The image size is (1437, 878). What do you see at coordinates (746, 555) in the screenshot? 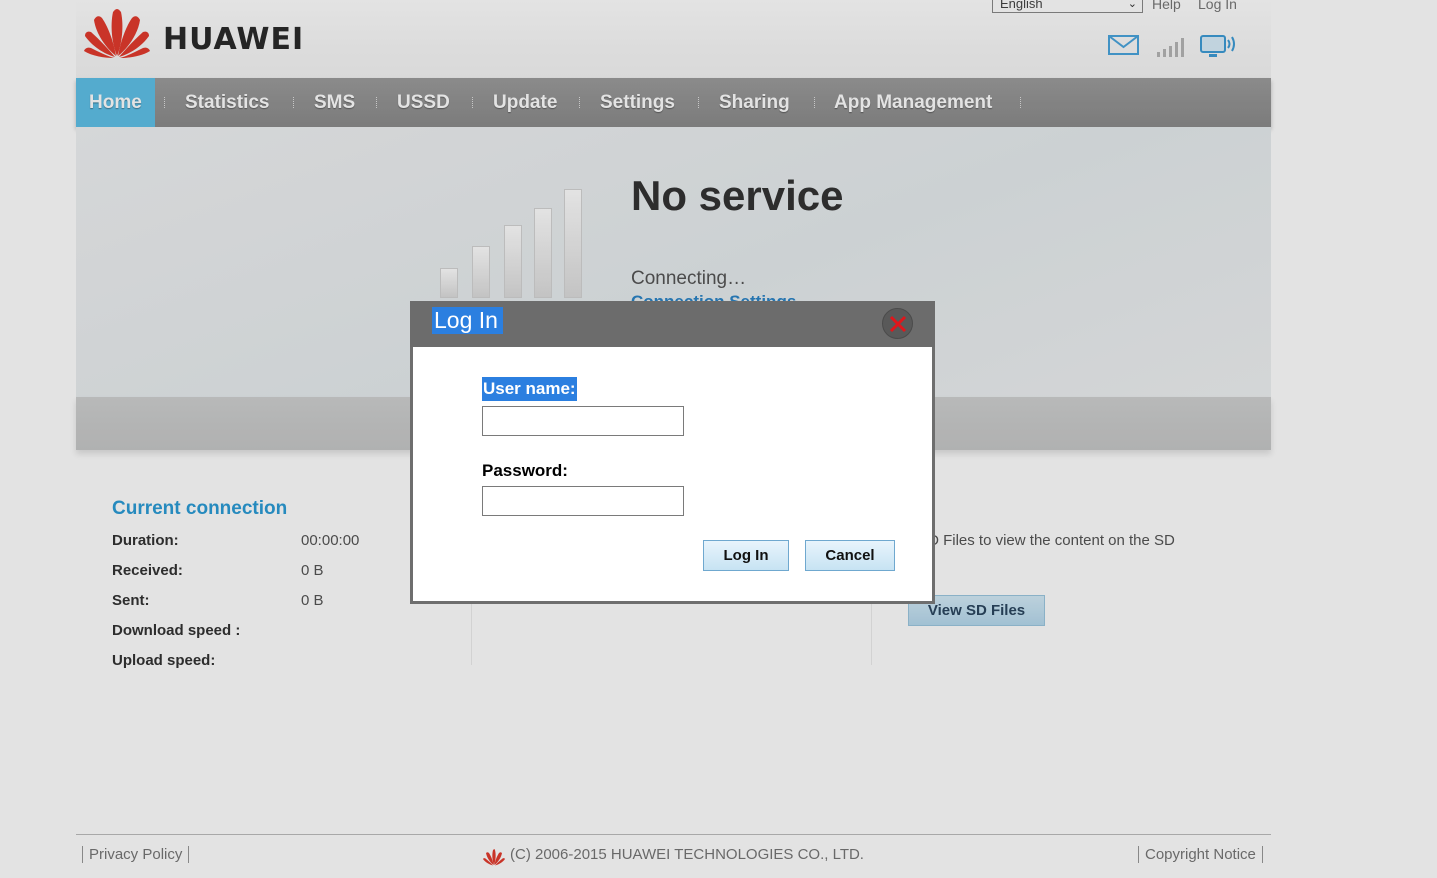
I see `login-button: Log In` at bounding box center [746, 555].